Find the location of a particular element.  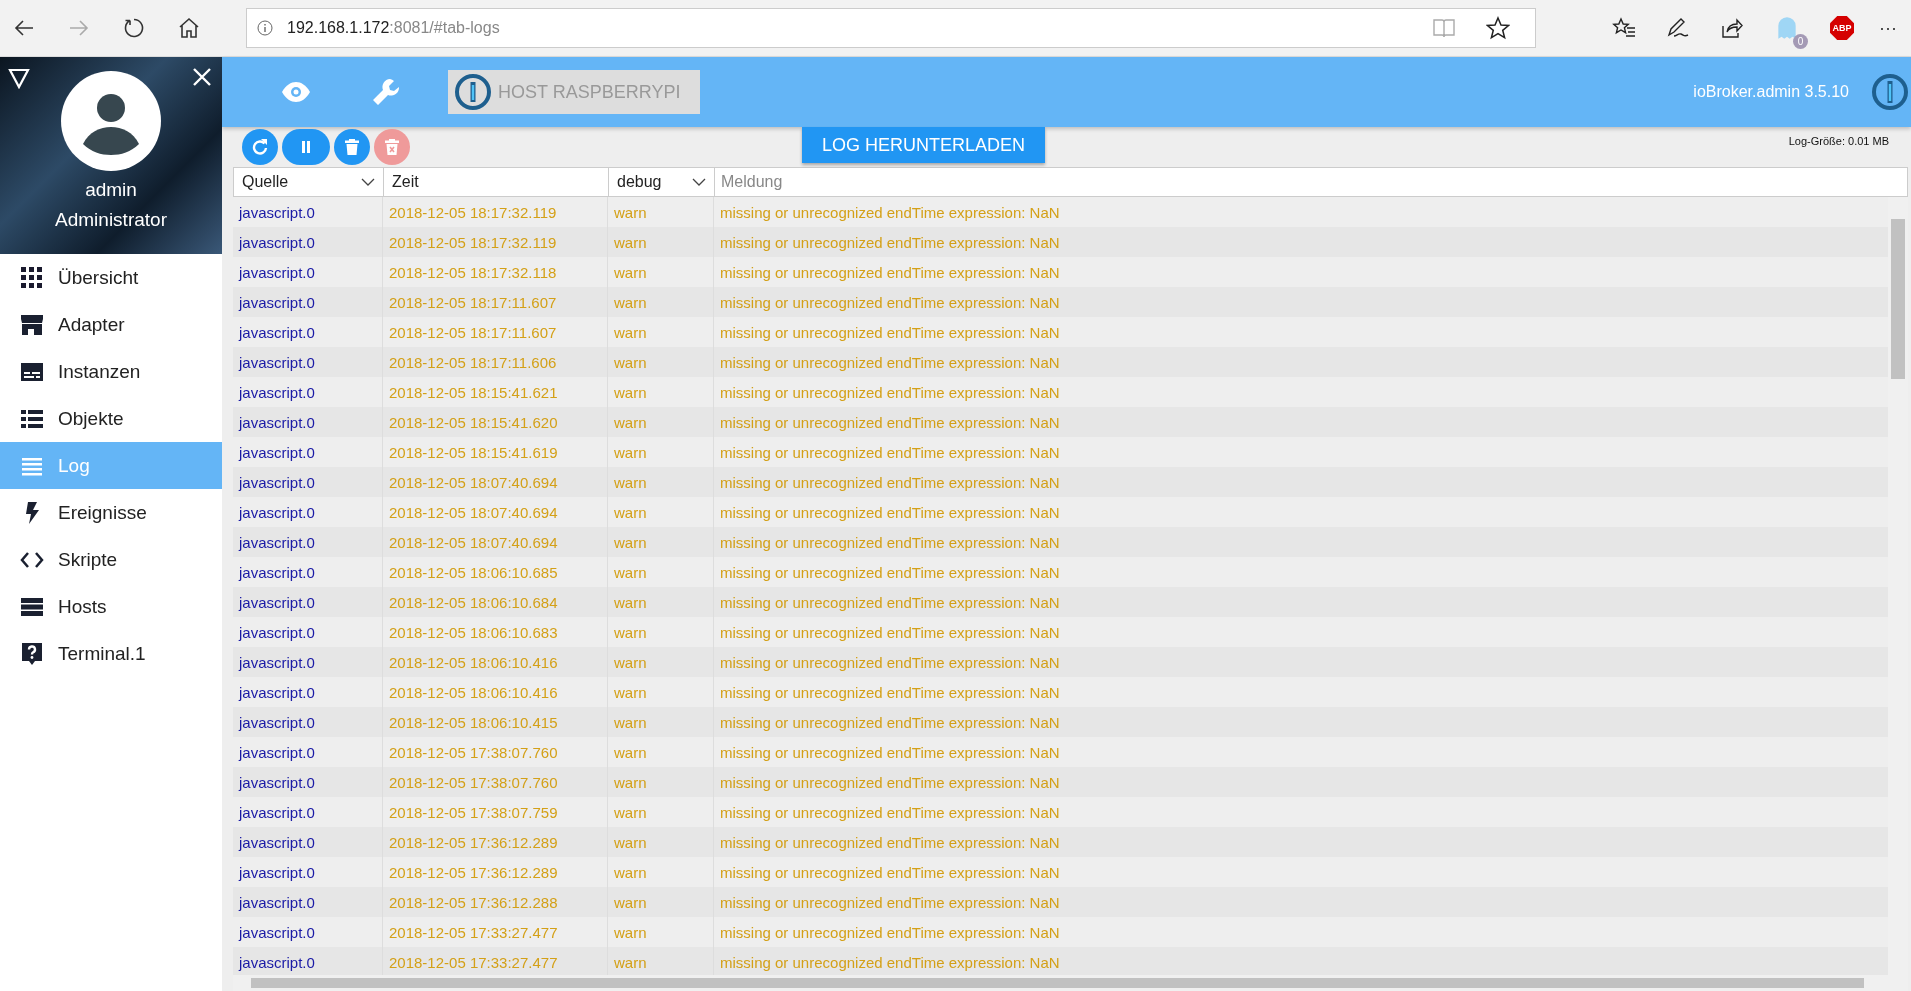

close-icon is located at coordinates (202, 77).